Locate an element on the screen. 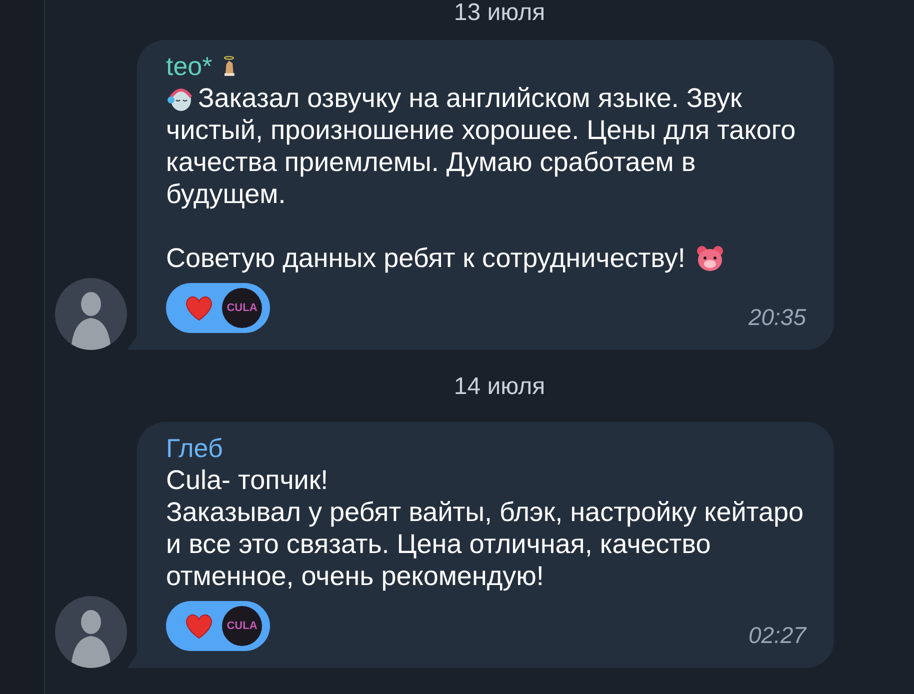 The width and height of the screenshot is (914, 694). message-text: качества приемлемы. Думаю сработаем в is located at coordinates (431, 162).